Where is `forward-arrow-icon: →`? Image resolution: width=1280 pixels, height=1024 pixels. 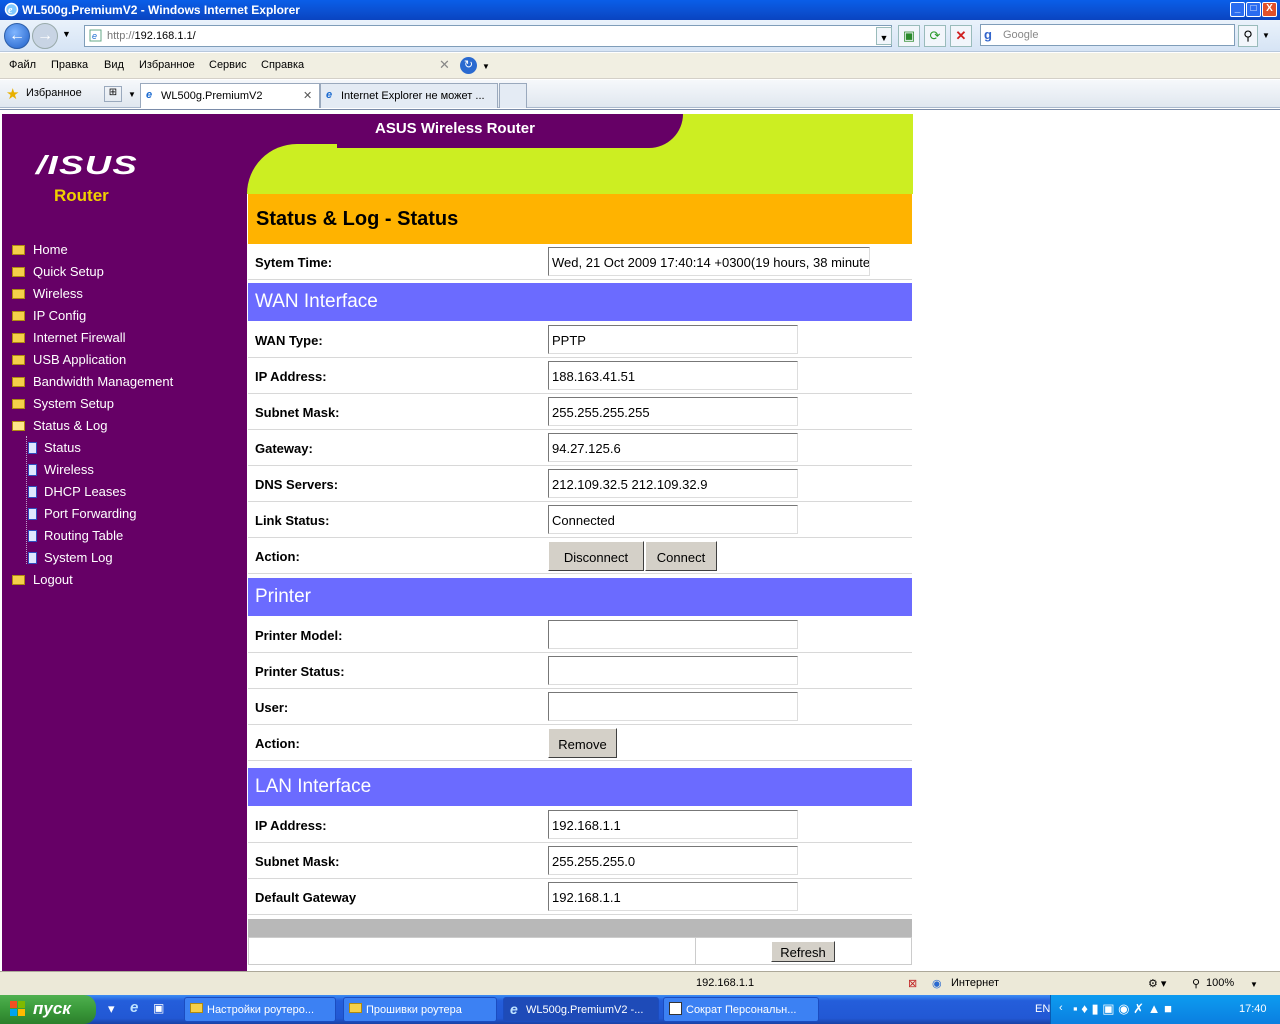
forward-arrow-icon: → is located at coordinates (45, 35).